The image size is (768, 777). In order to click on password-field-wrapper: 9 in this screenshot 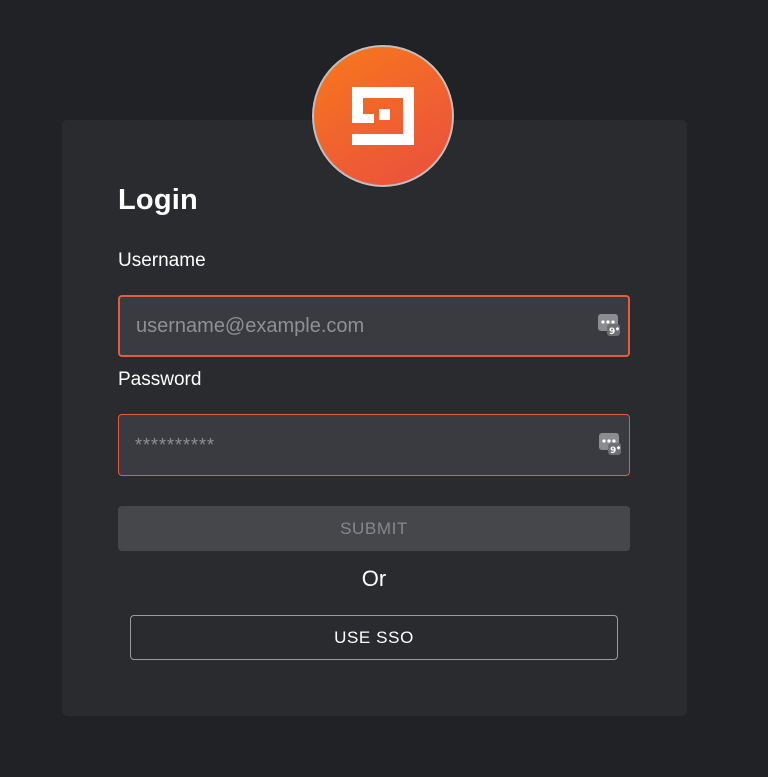, I will do `click(374, 445)`.